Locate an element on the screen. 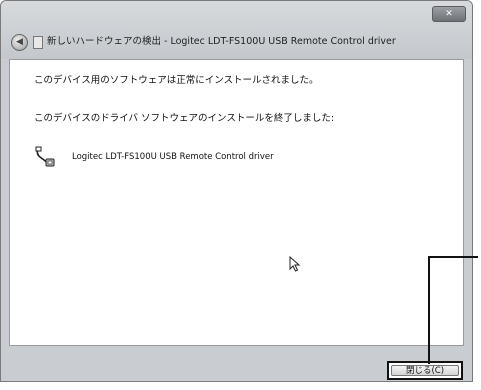 The width and height of the screenshot is (481, 390). usb-cable-icon is located at coordinates (45, 156).